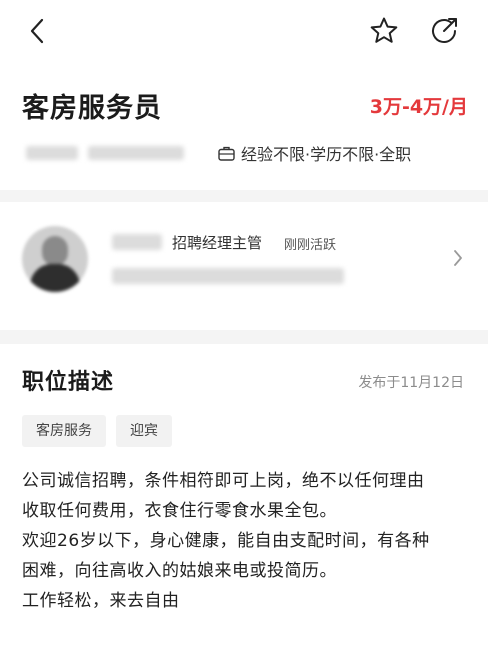 Image resolution: width=488 pixels, height=659 pixels. Describe the element at coordinates (179, 511) in the screenshot. I see `description-line: 收取任何费用，衣食住行零食水果全包。` at that location.